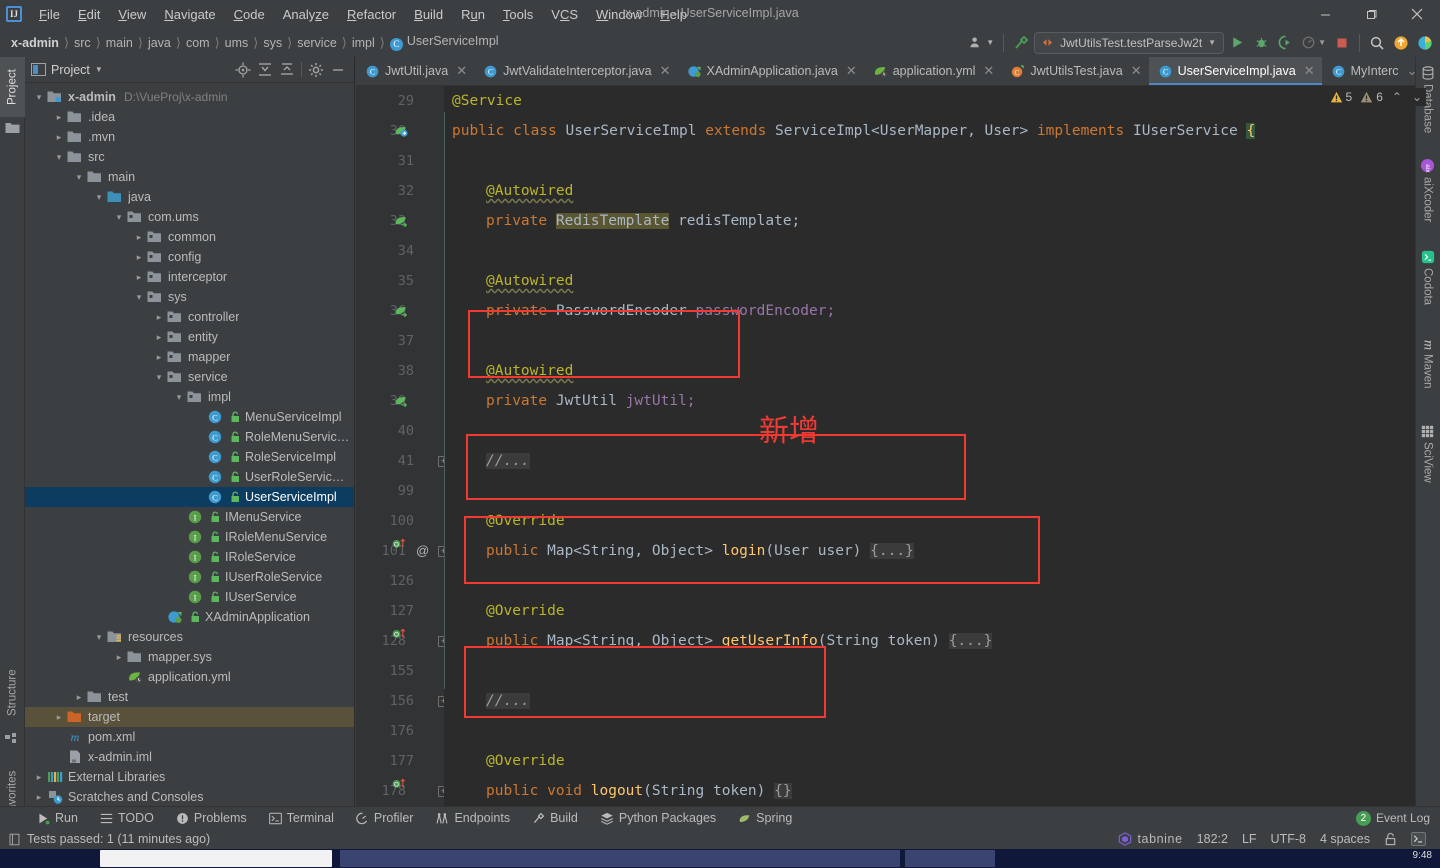  Describe the element at coordinates (1249, 839) in the screenshot. I see `line-separator: LF` at that location.